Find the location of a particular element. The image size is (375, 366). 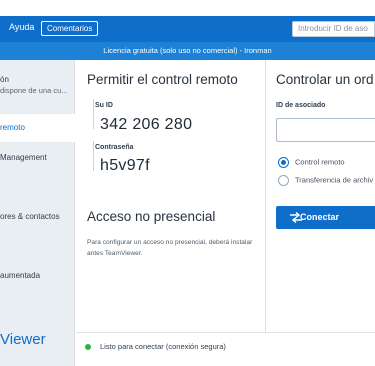

radio-unchecked-icon is located at coordinates (283, 180).